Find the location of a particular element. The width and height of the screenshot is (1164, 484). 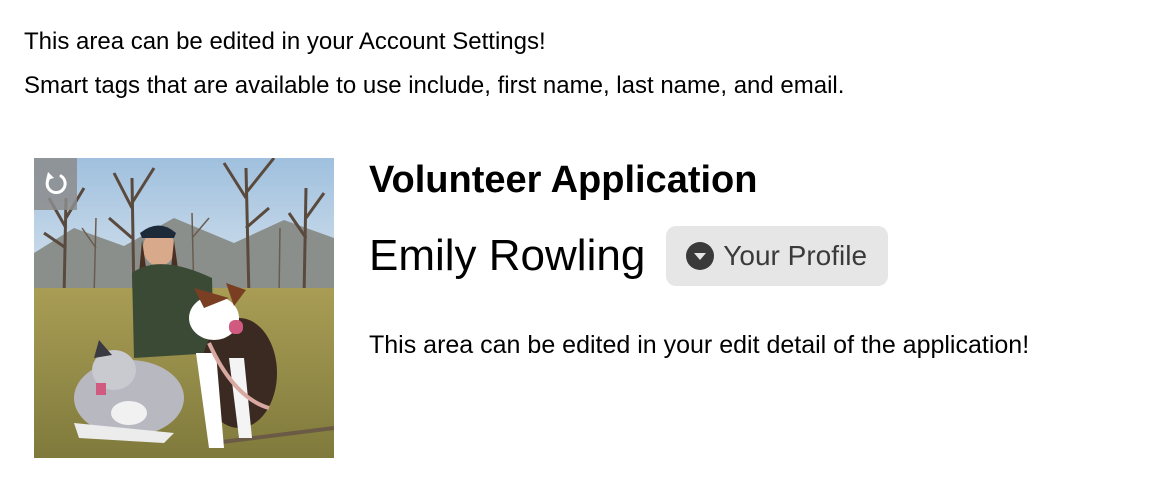

page-title: Volunteer Application is located at coordinates (563, 180).